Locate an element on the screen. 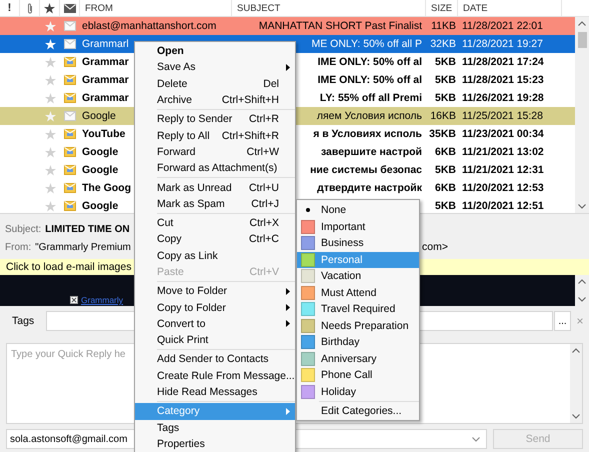 The height and width of the screenshot is (452, 589). date-text: 11/25/2021 15:28 is located at coordinates (502, 116).